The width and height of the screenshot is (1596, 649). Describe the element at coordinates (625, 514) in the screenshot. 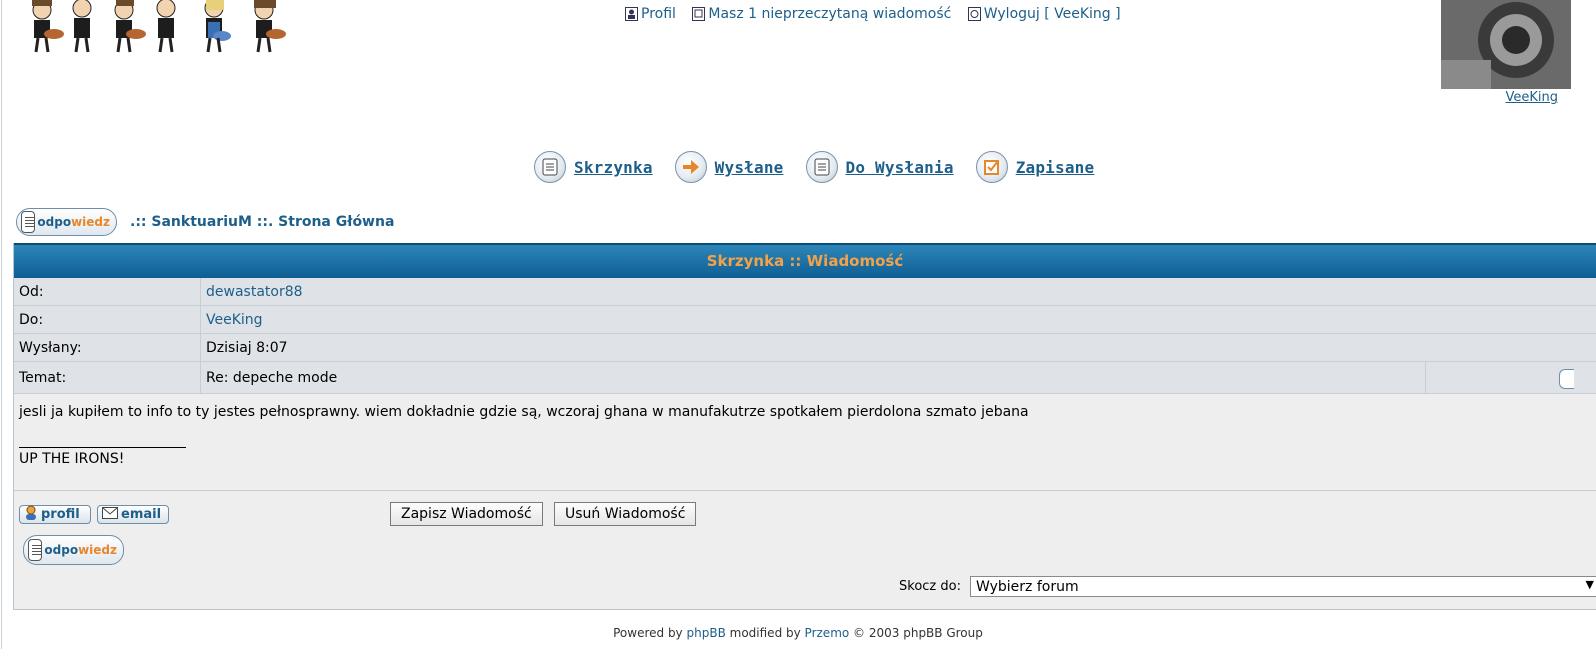

I see `delete-message-button: Usuń Wiadomość` at that location.